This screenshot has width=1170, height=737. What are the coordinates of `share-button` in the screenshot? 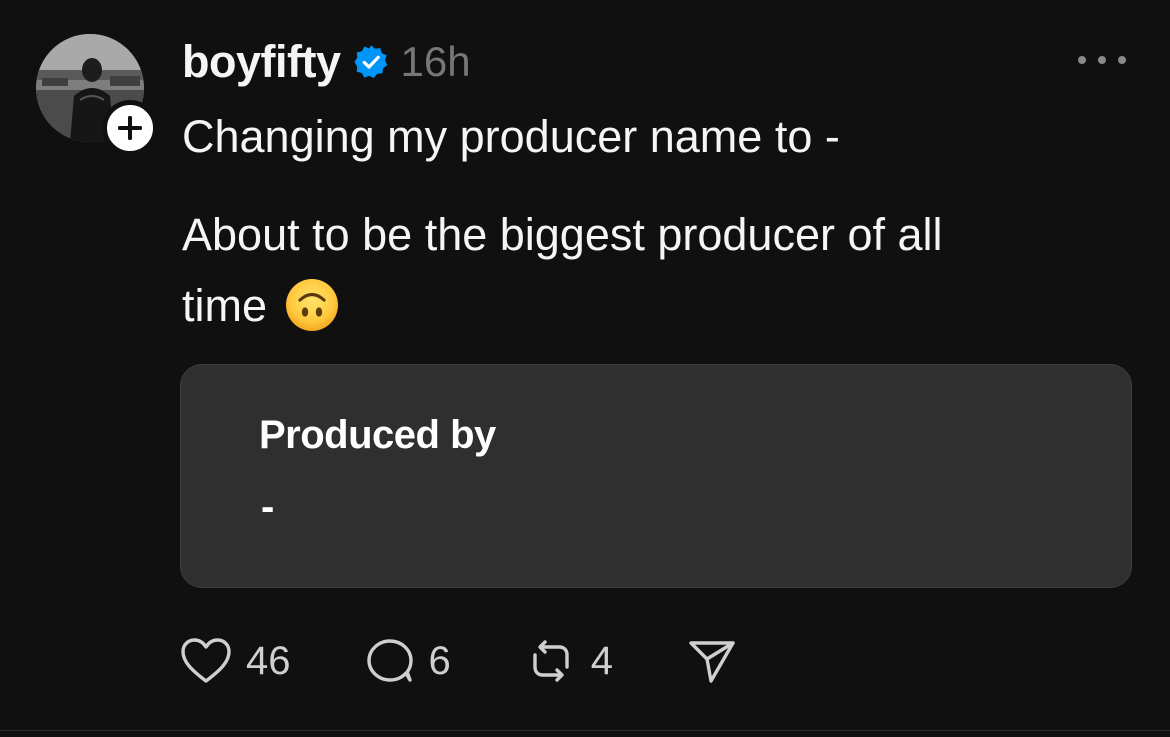 It's located at (712, 661).